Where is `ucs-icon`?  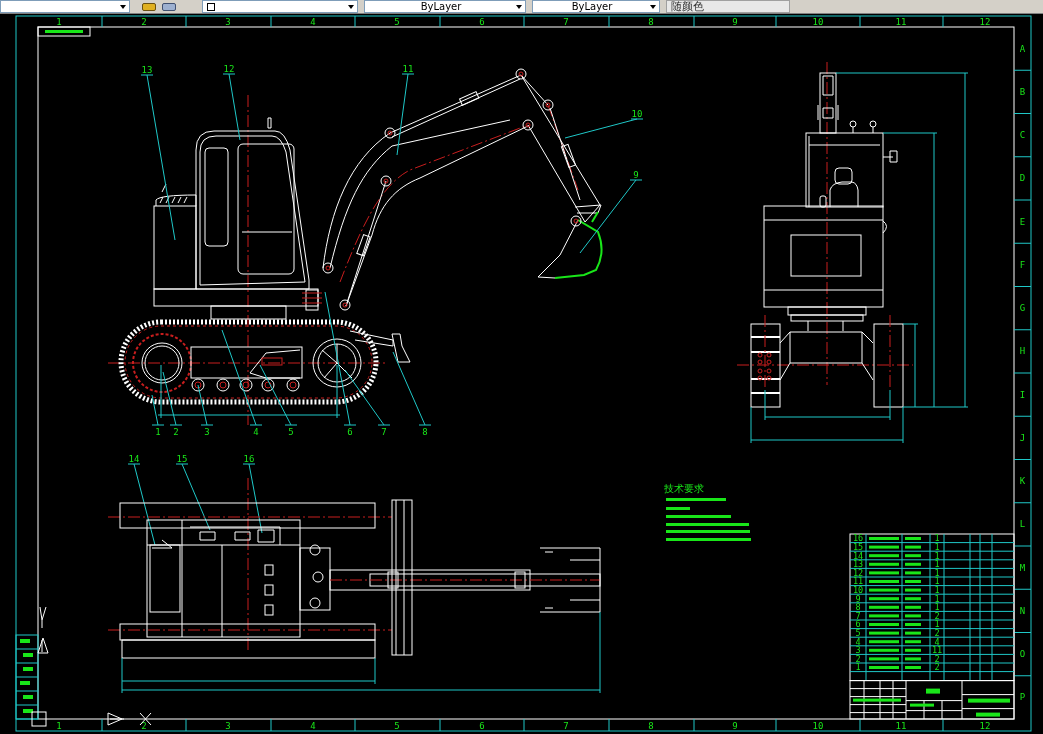
ucs-icon is located at coordinates (43, 630).